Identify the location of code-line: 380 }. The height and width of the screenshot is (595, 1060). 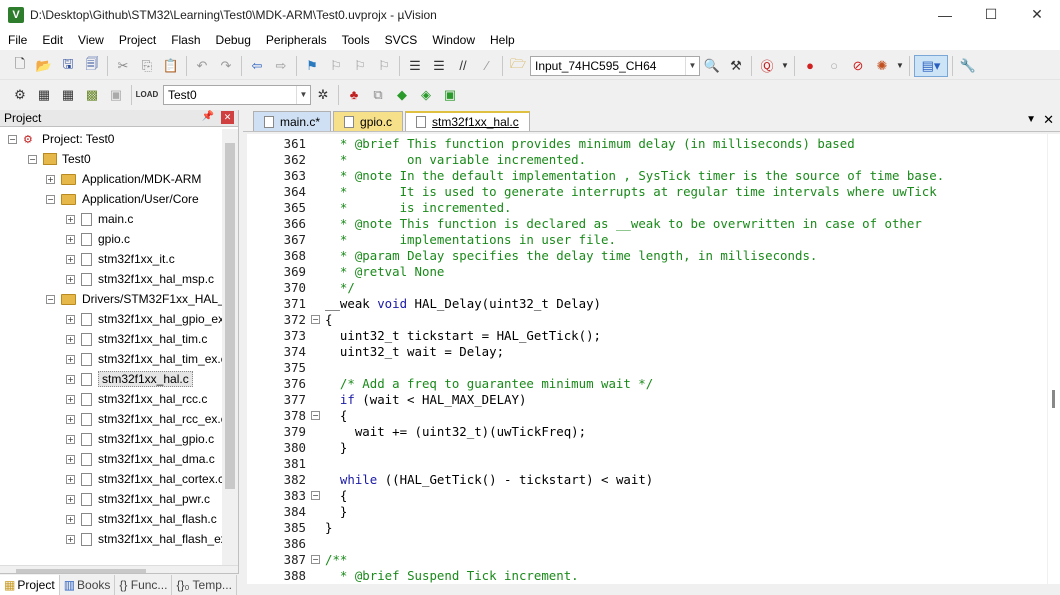
(647, 448).